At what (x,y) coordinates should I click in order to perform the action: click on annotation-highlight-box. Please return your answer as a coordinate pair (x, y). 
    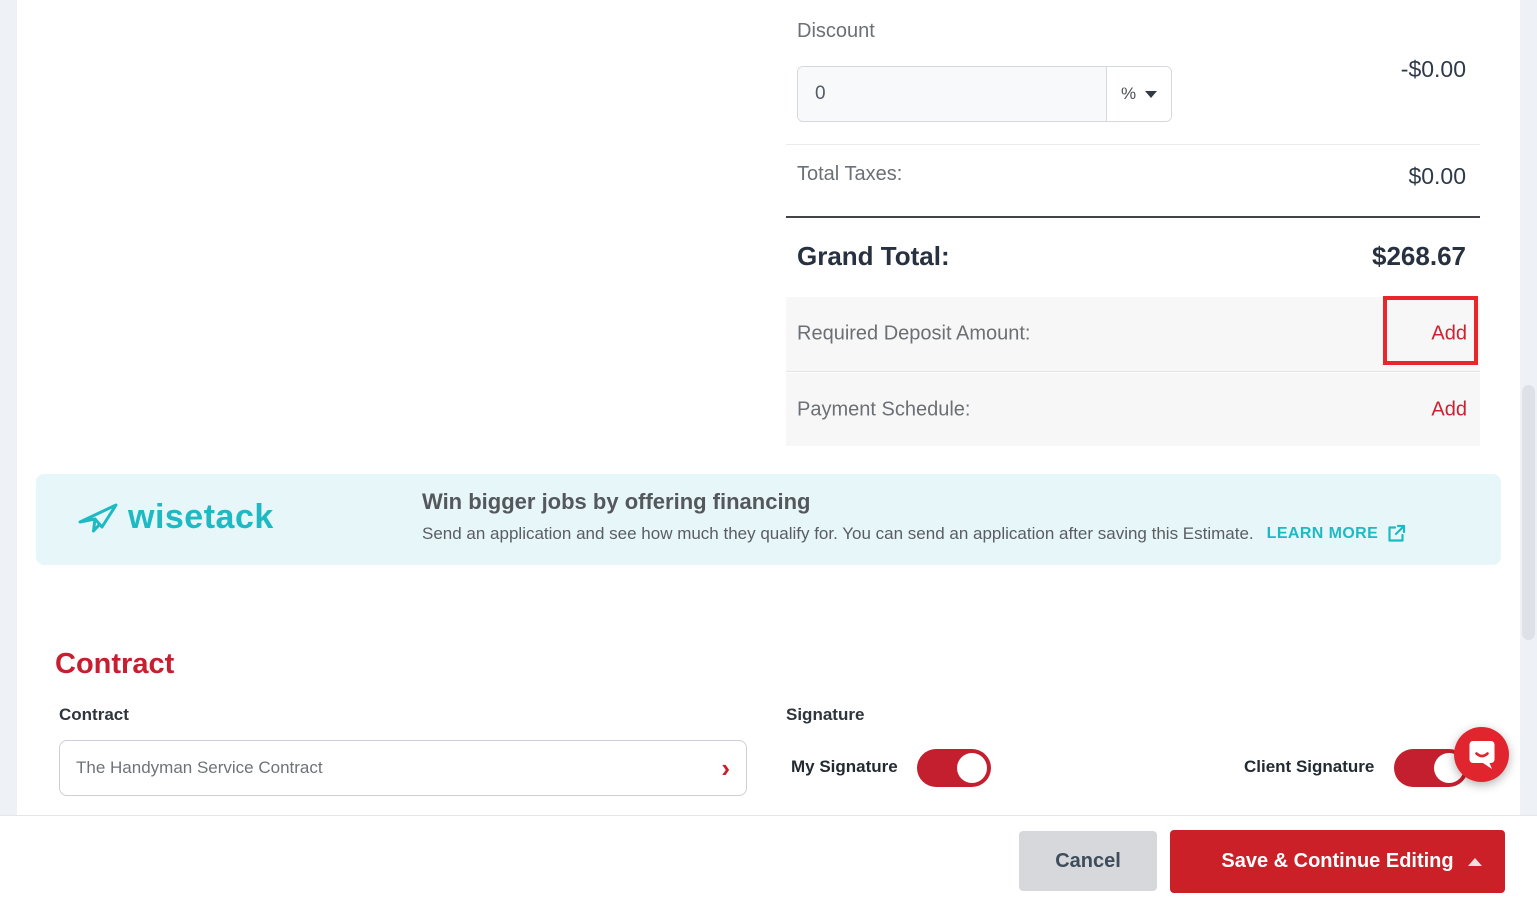
    Looking at the image, I should click on (1430, 330).